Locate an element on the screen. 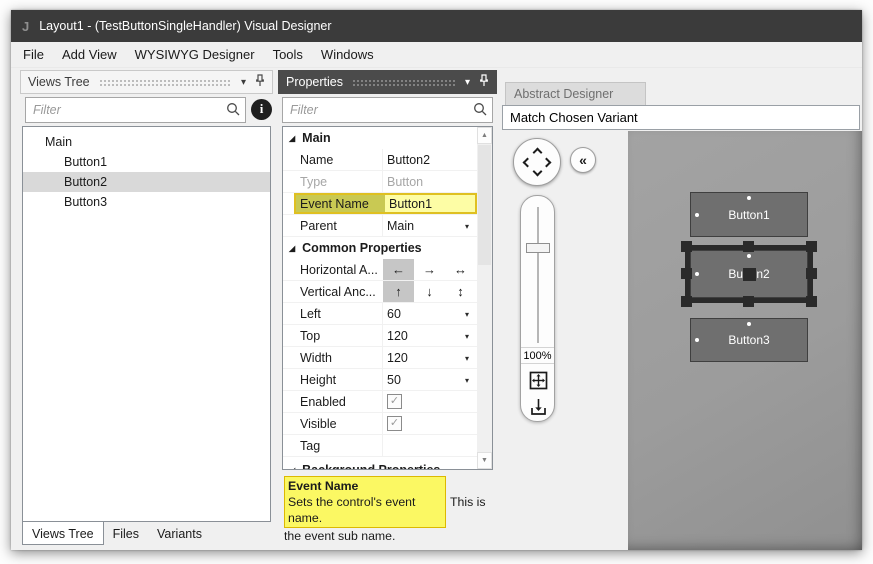 The height and width of the screenshot is (564, 873). canvas-button2-selected: Button2 is located at coordinates (749, 274).